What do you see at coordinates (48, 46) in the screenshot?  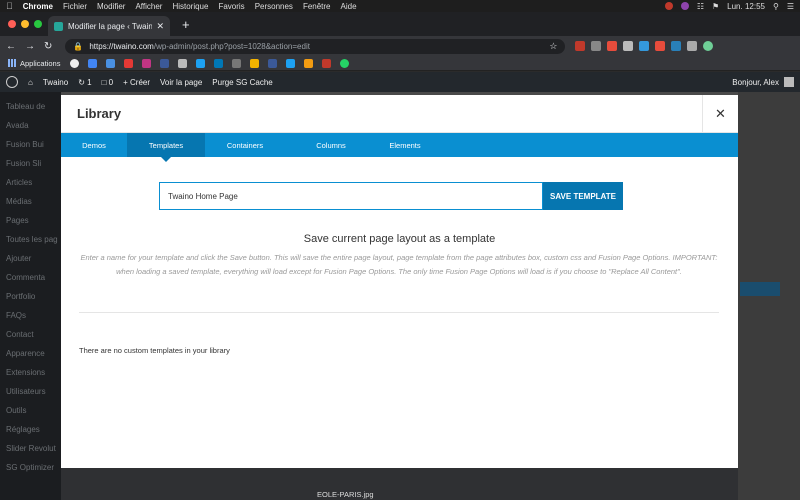 I see `reload-icon: ↻` at bounding box center [48, 46].